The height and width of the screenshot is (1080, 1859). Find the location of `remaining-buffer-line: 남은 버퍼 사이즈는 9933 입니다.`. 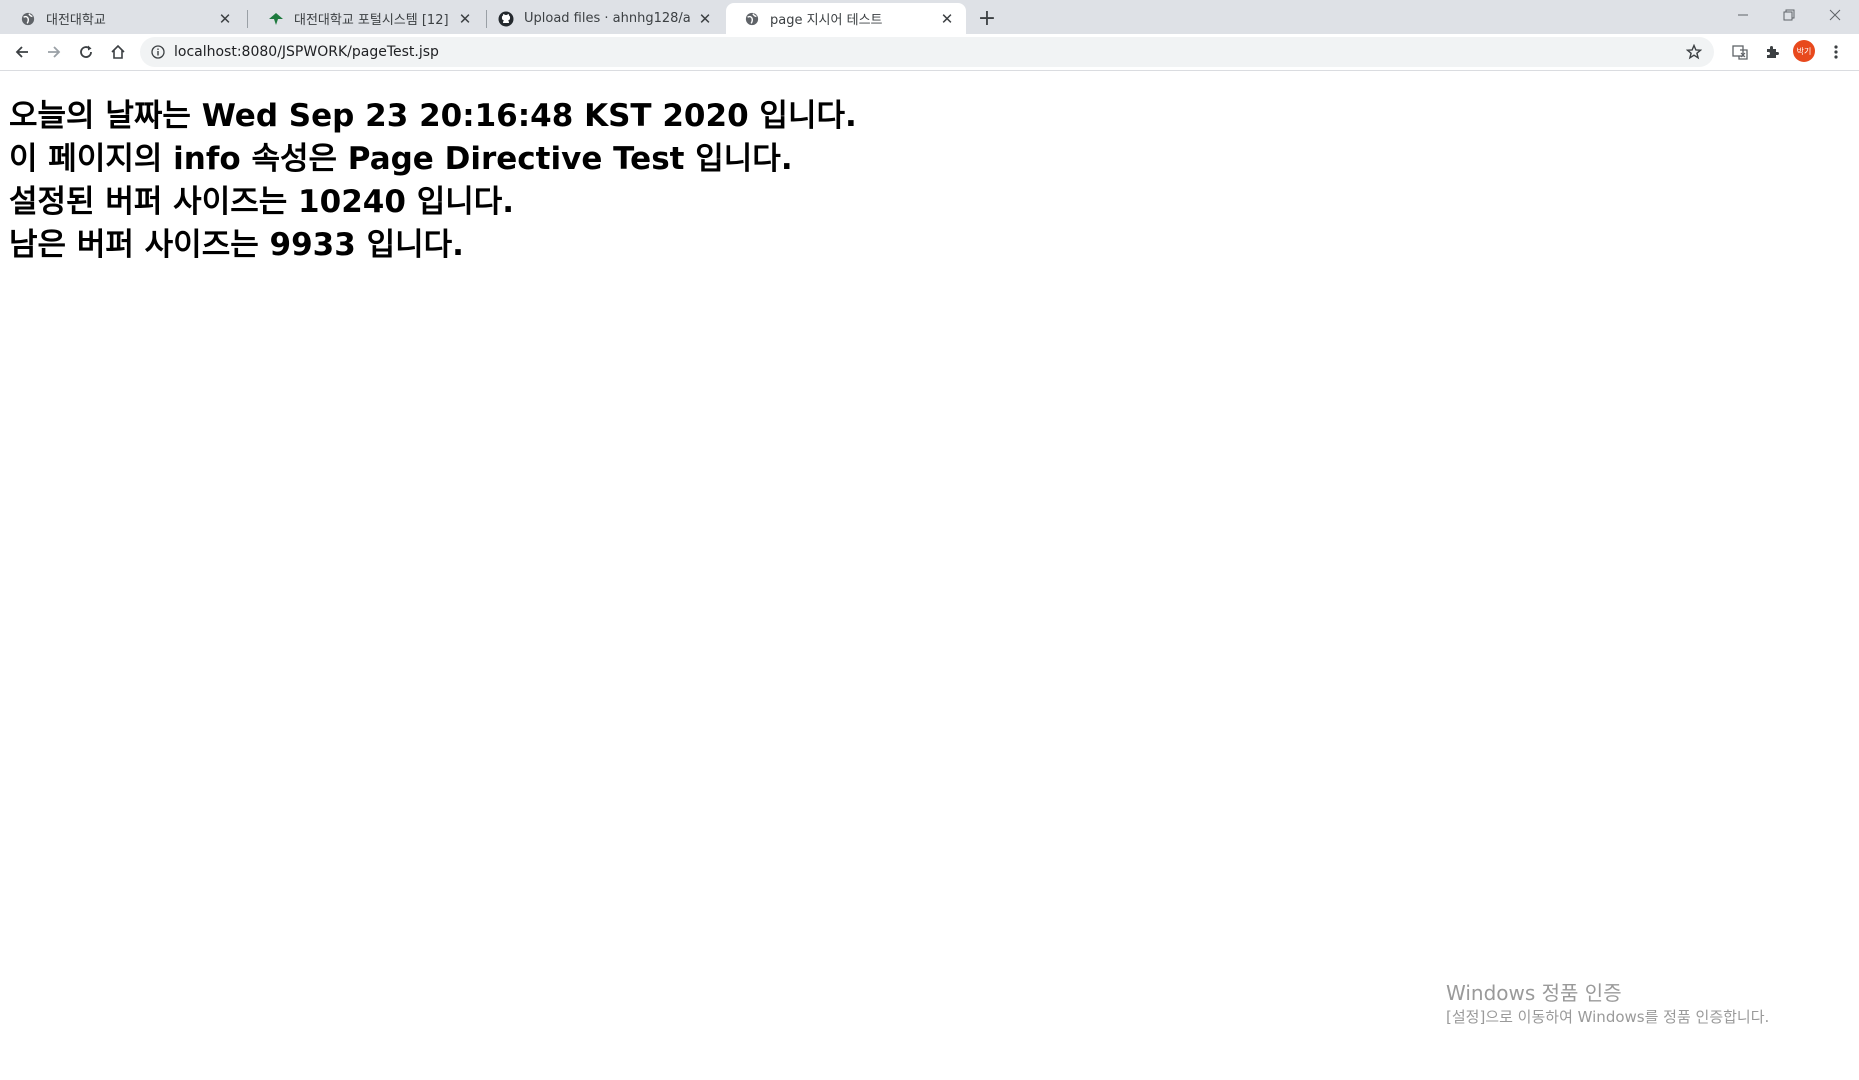

remaining-buffer-line: 남은 버퍼 사이즈는 9933 입니다. is located at coordinates (236, 245).